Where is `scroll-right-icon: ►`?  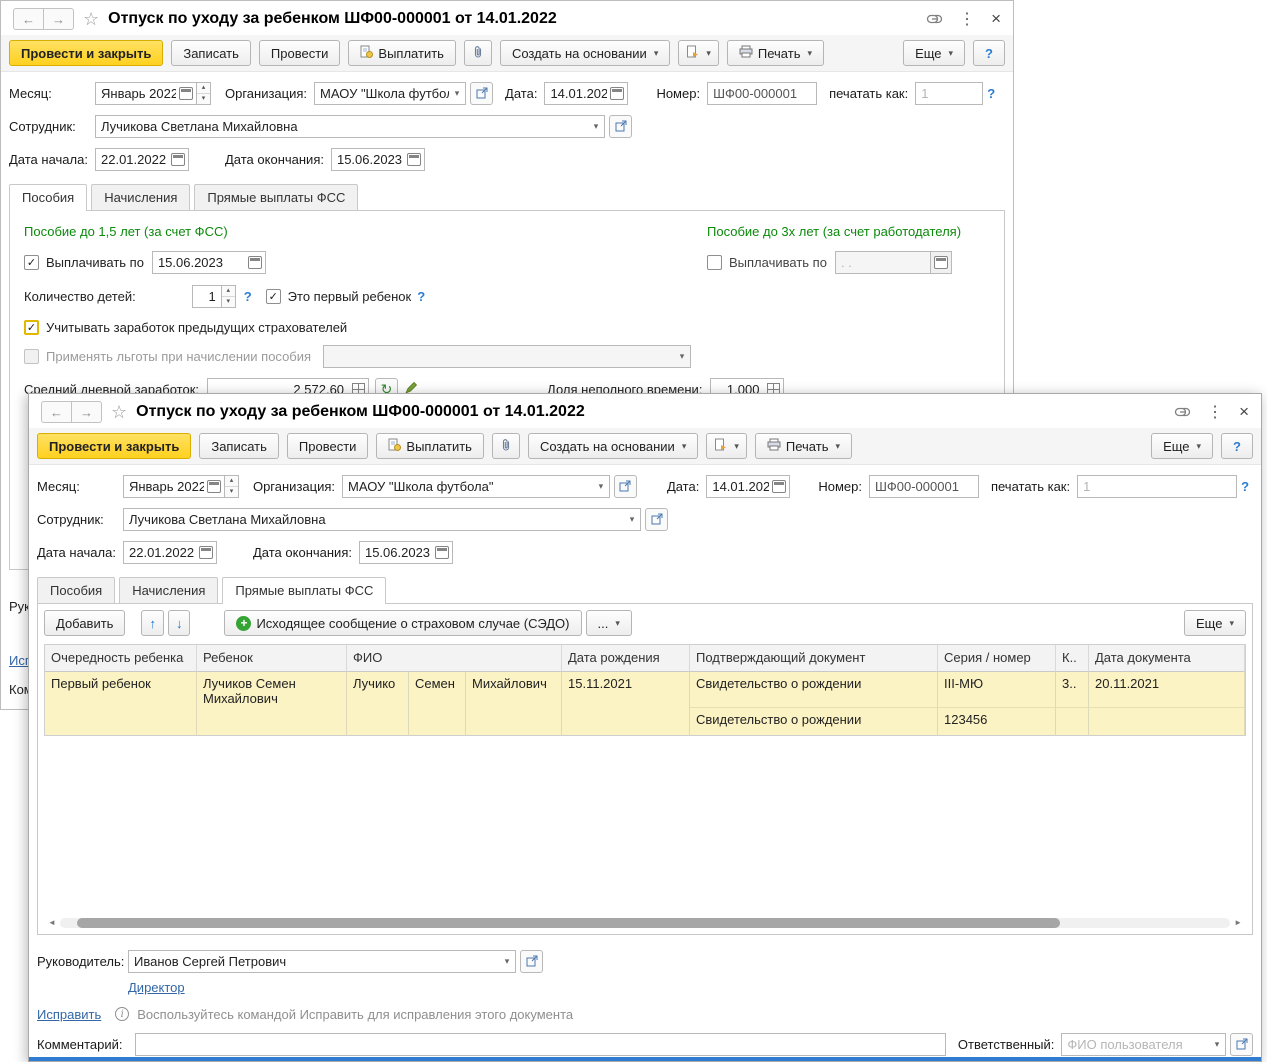
scroll-right-icon: ► is located at coordinates (1238, 923).